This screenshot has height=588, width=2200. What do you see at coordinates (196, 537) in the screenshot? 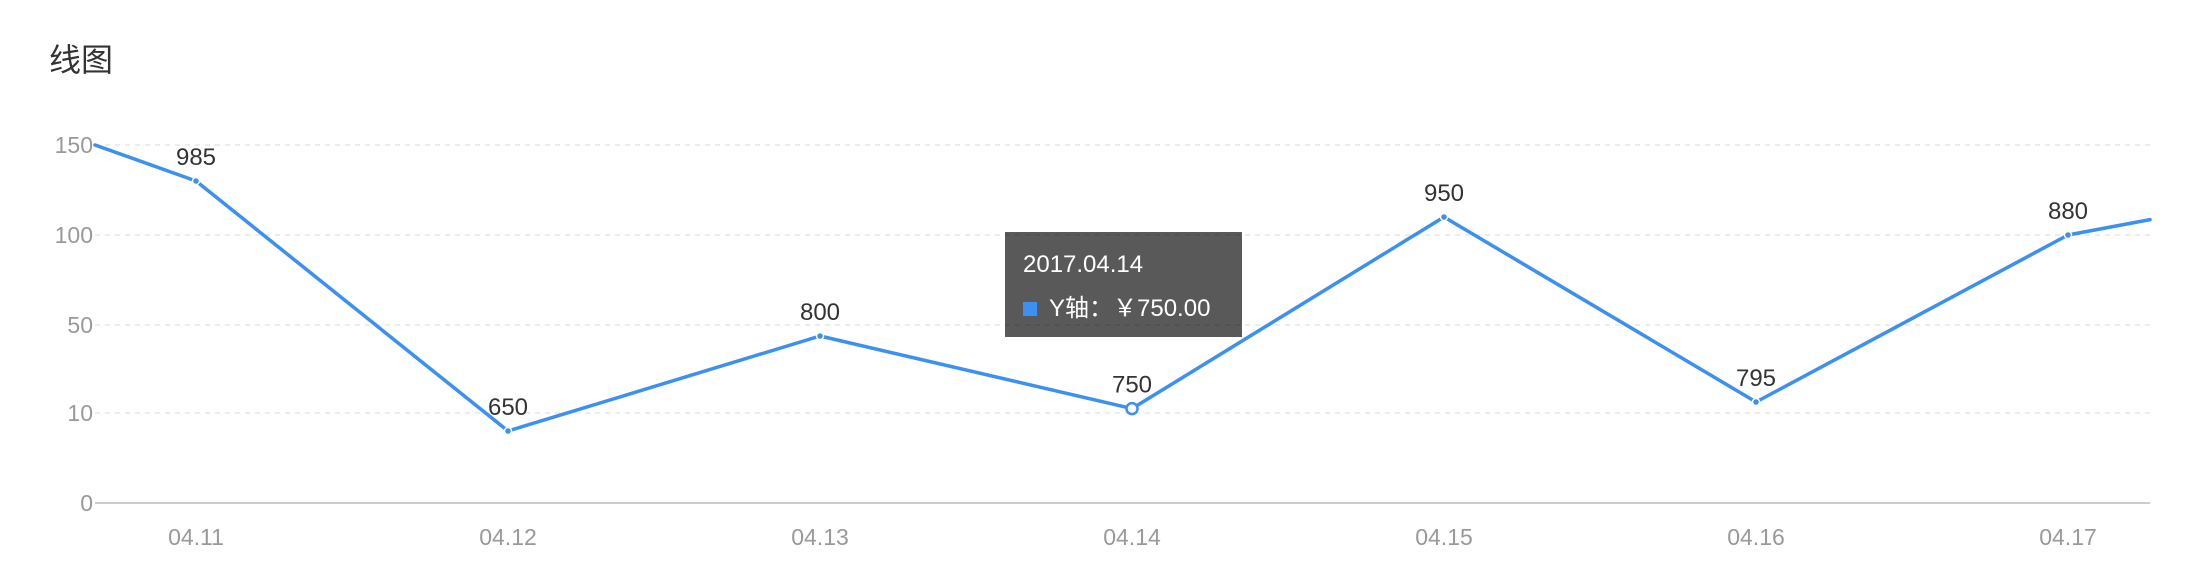
I see `x-tick-label: 04.11` at bounding box center [196, 537].